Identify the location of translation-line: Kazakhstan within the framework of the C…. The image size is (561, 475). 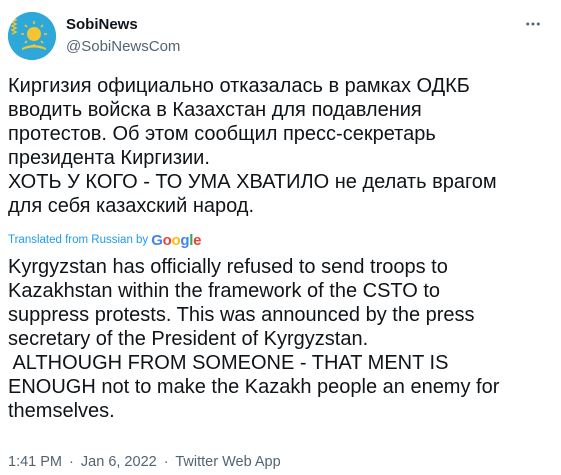
(224, 291).